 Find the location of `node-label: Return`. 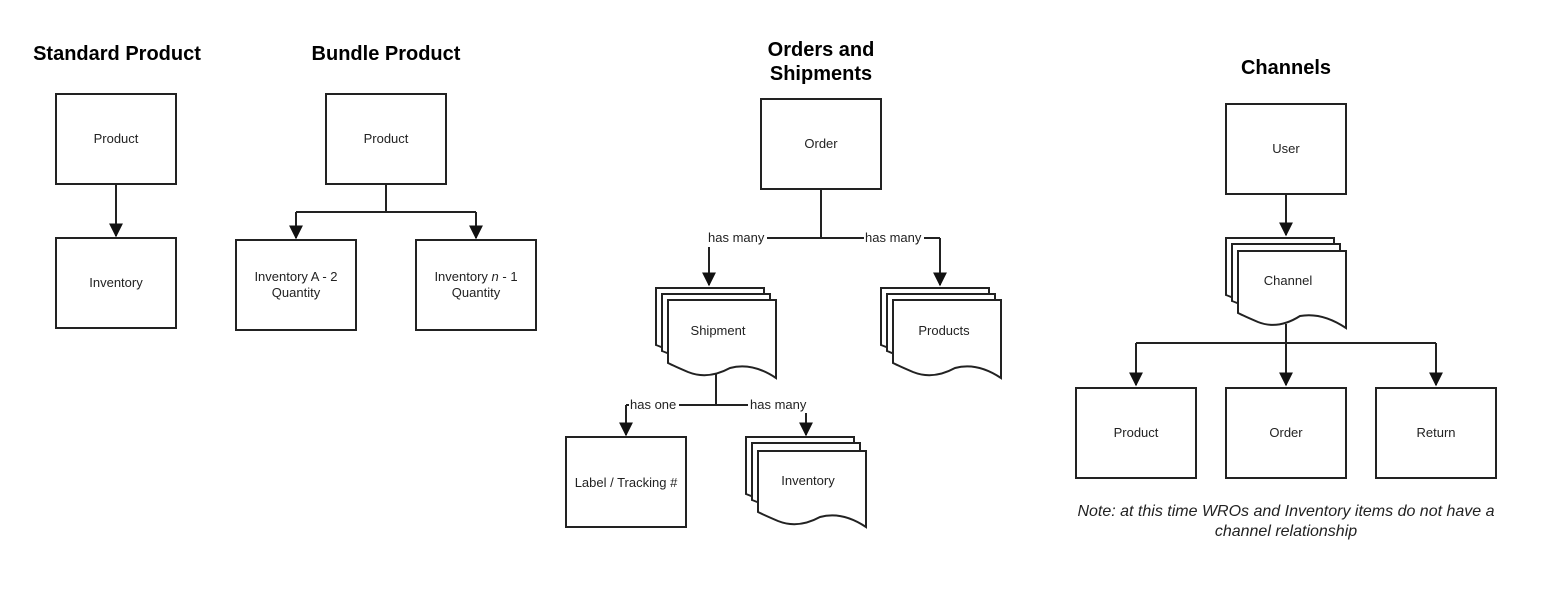

node-label: Return is located at coordinates (1435, 432).